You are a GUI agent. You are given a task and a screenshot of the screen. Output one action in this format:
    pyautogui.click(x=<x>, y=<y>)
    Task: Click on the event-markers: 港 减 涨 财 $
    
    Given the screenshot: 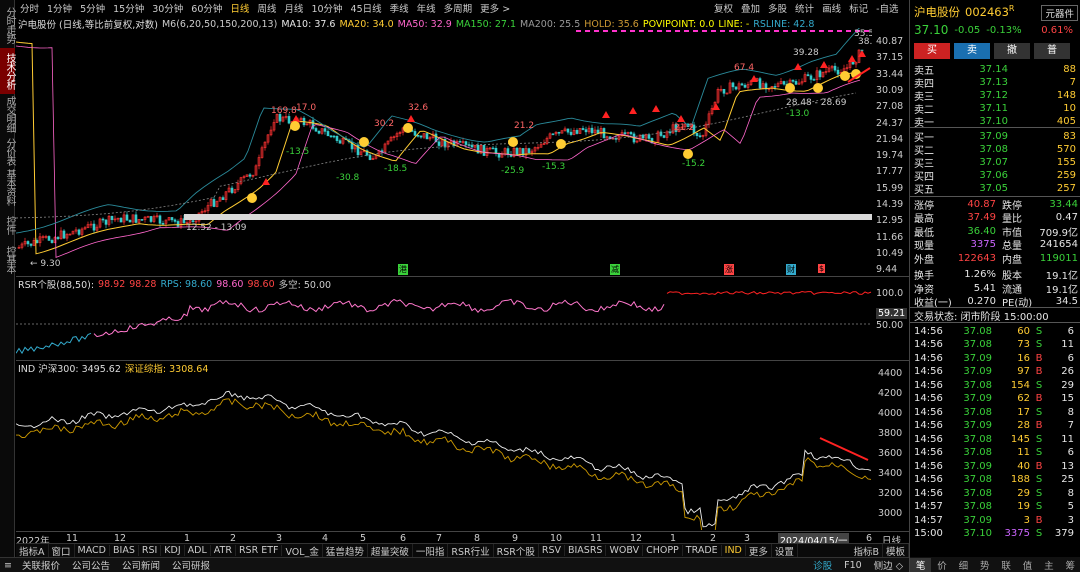 What is the action you would take?
    pyautogui.click(x=444, y=270)
    